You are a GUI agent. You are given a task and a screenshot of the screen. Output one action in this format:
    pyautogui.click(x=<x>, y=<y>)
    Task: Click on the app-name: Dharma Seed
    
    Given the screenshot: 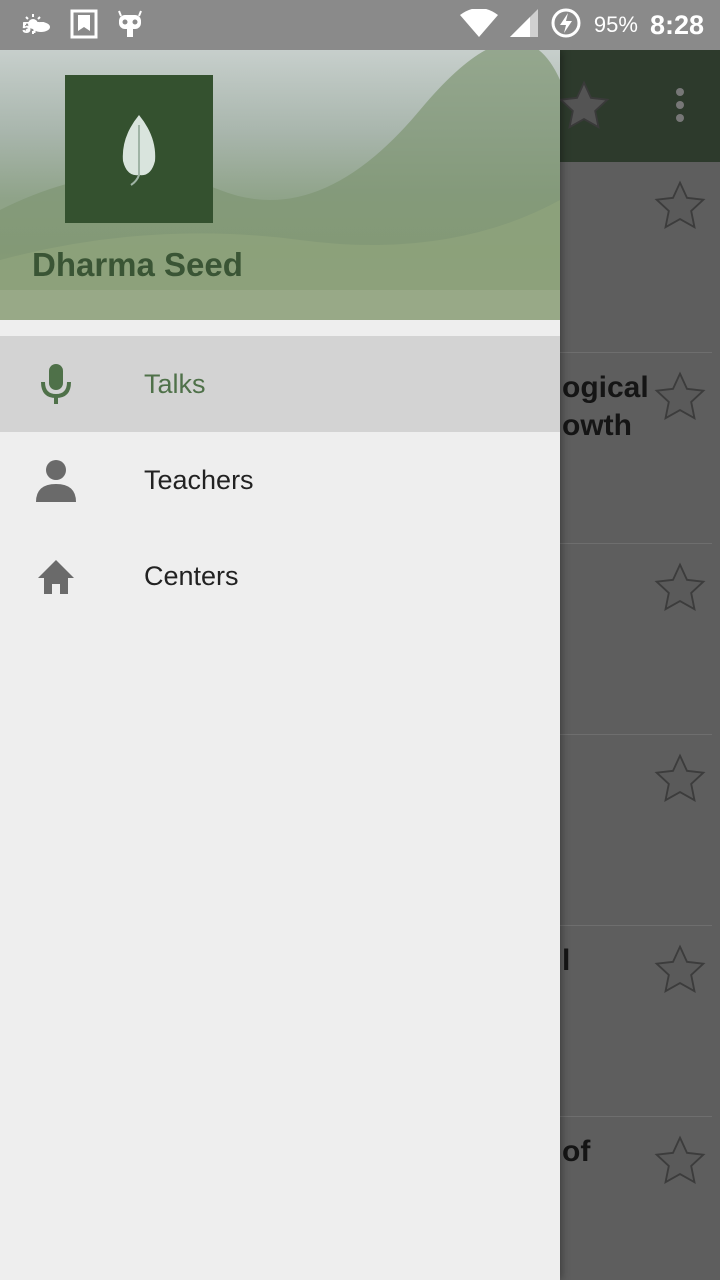 What is the action you would take?
    pyautogui.click(x=137, y=264)
    